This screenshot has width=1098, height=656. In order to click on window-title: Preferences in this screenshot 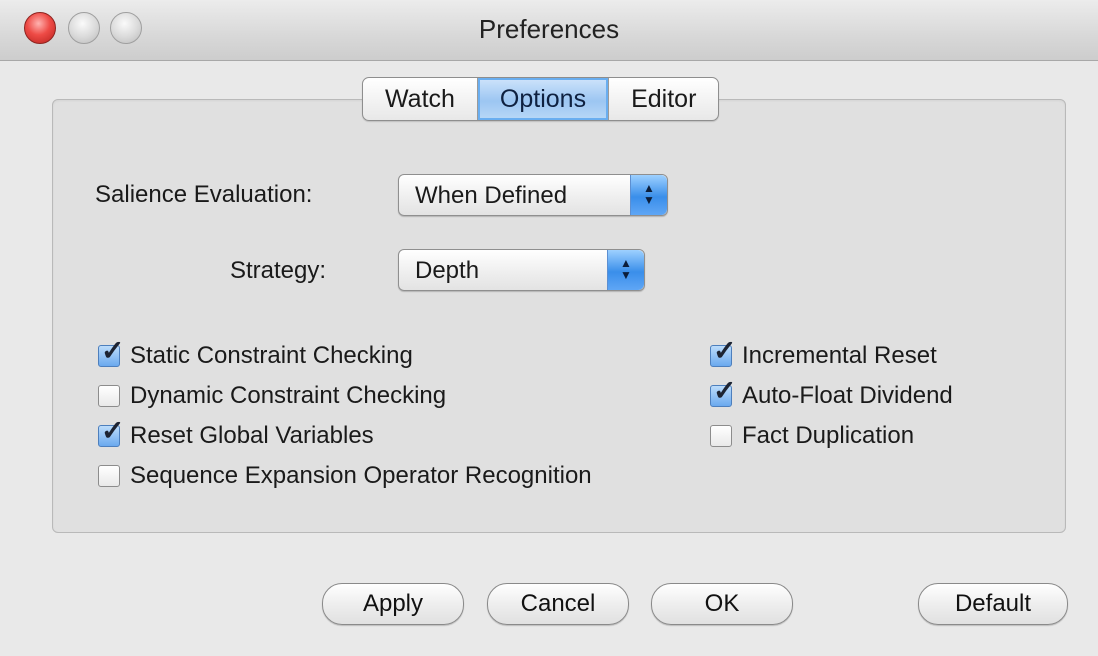, I will do `click(549, 29)`.